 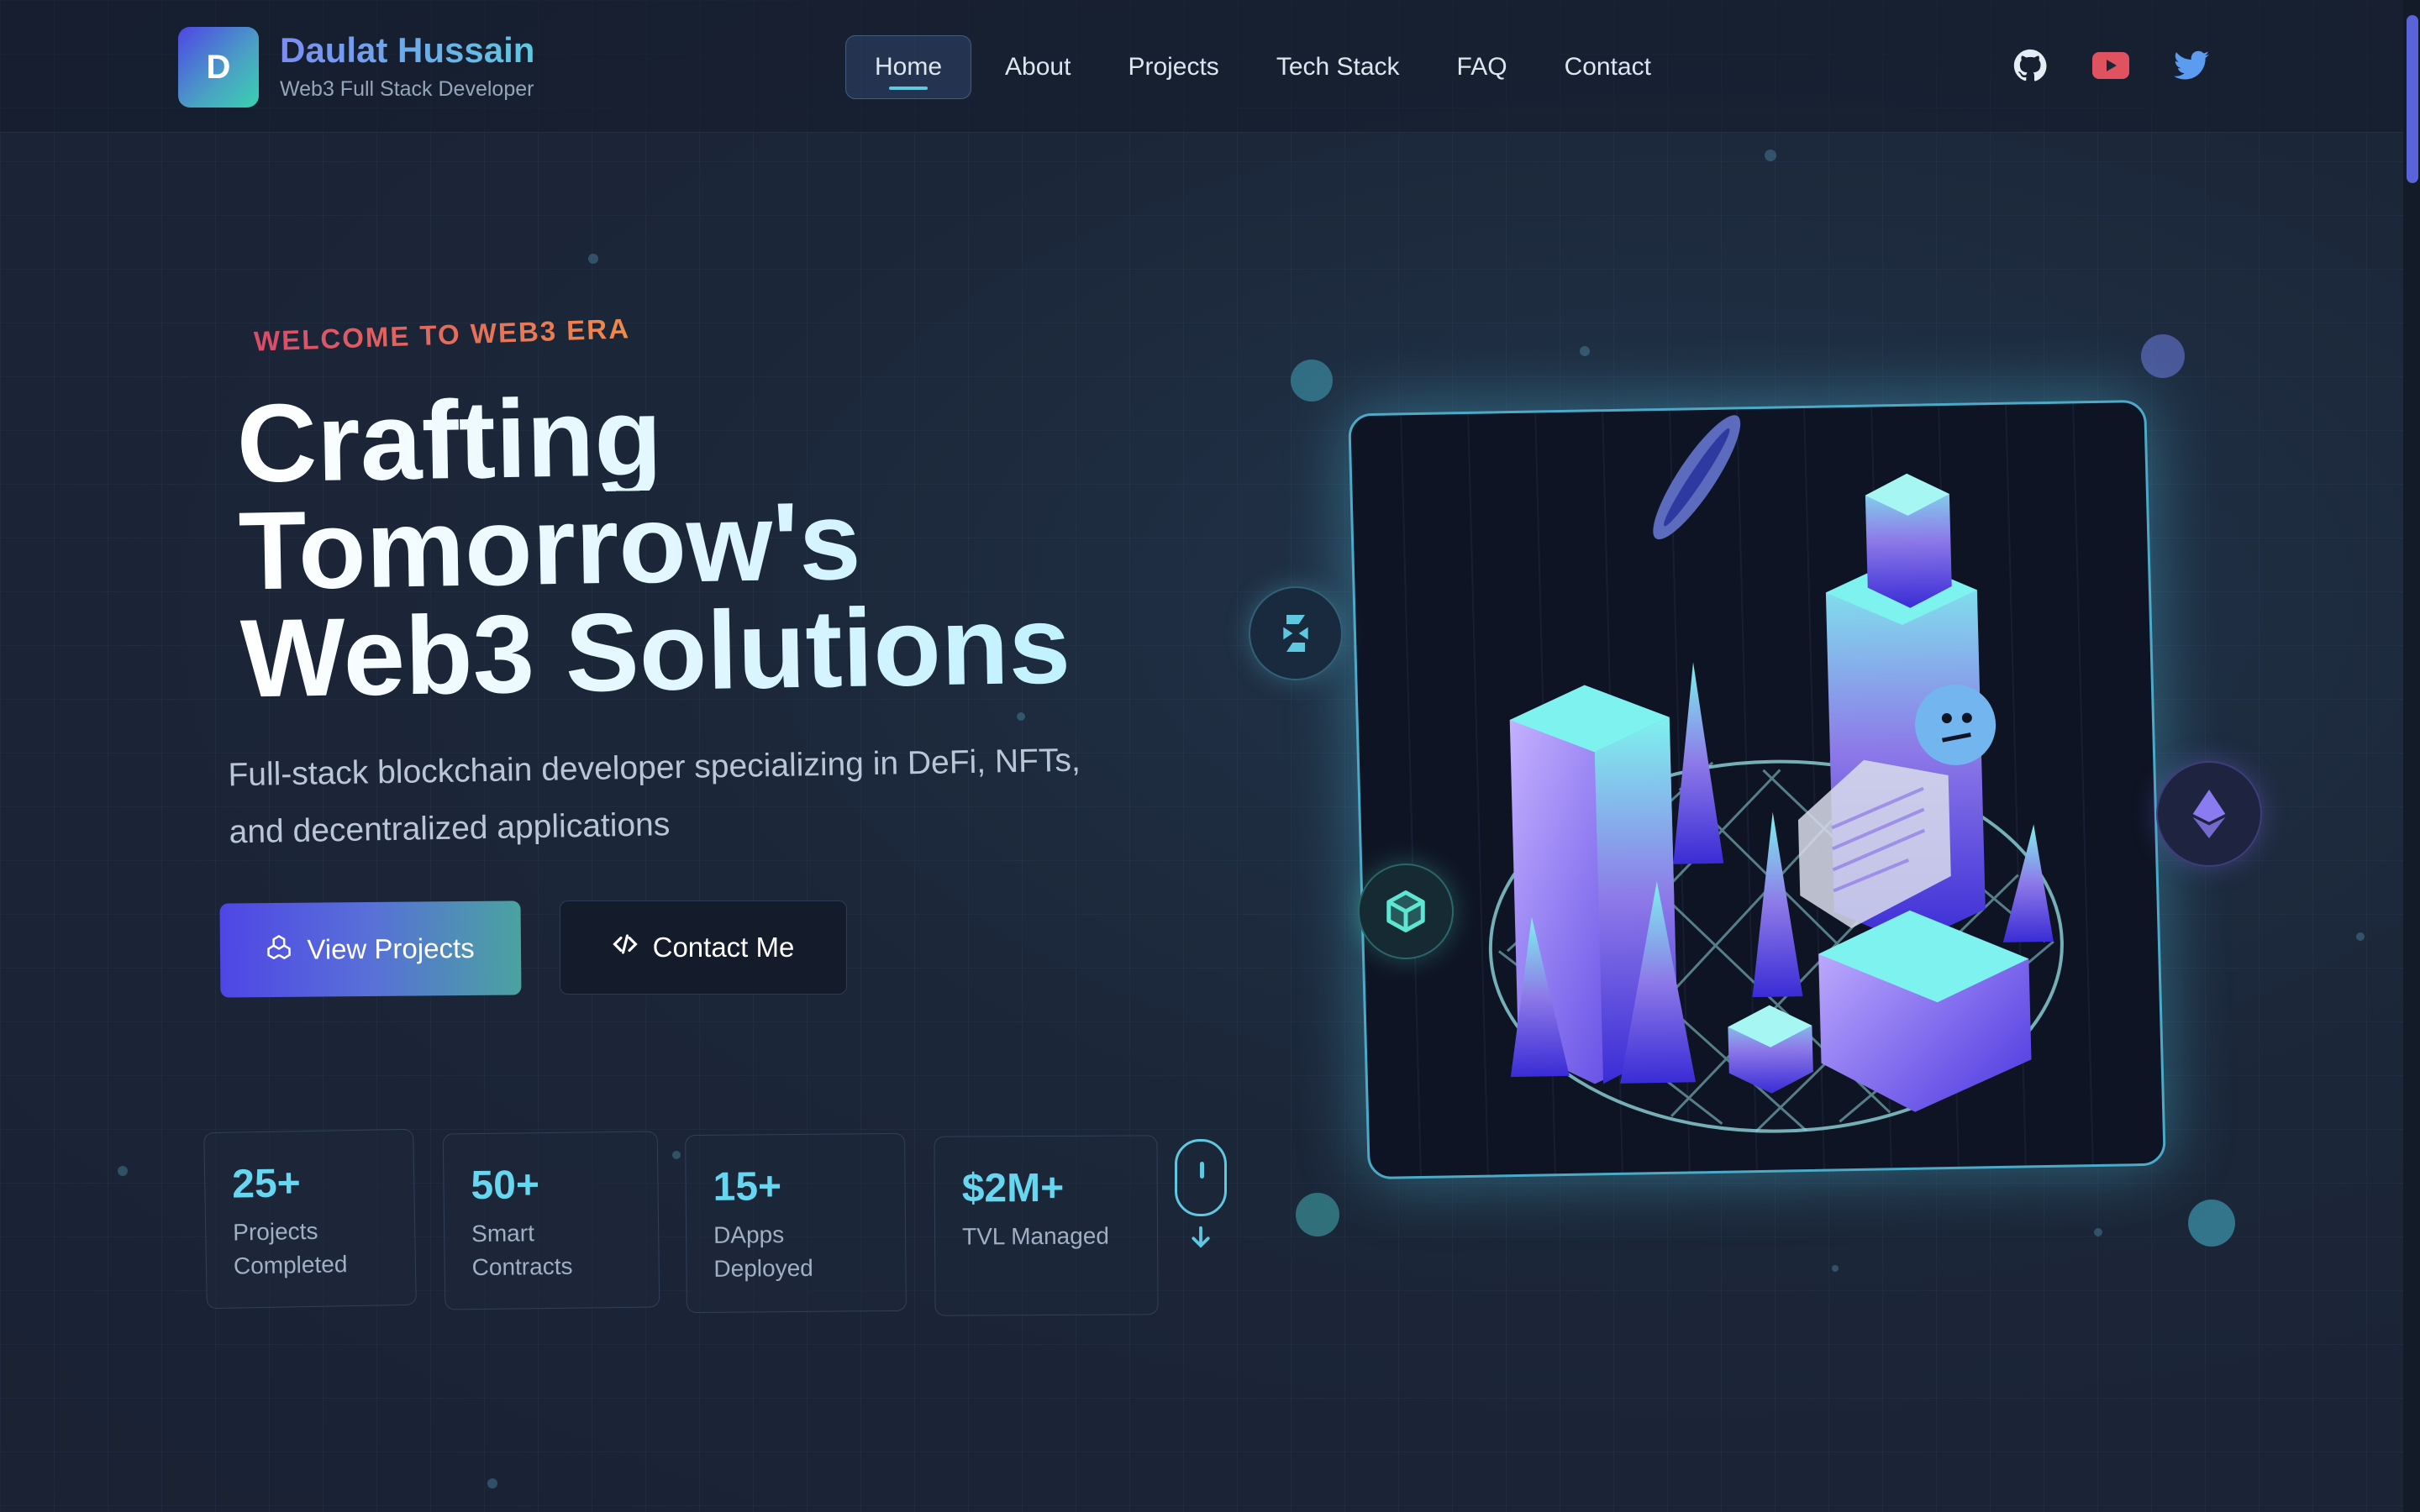 I want to click on nav-item-faq: FAQ, so click(x=1482, y=67).